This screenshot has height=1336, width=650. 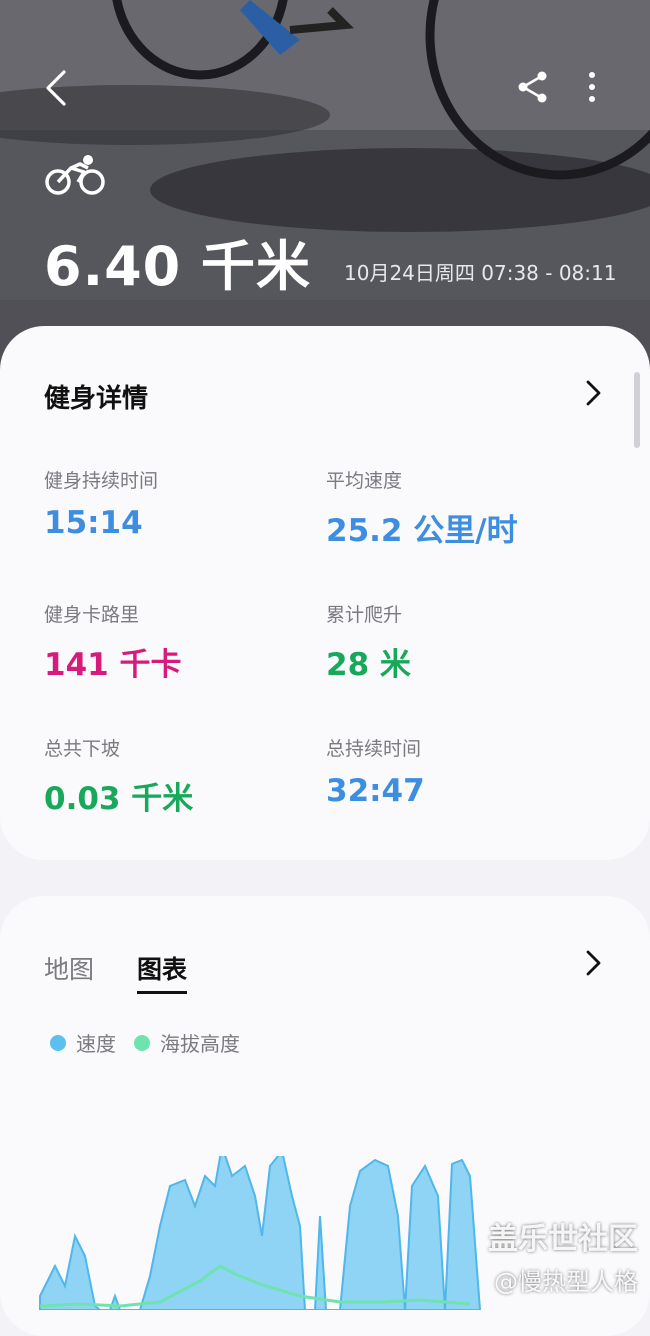 What do you see at coordinates (113, 642) in the screenshot?
I see `stat-calories: 健身卡路里 141 千卡` at bounding box center [113, 642].